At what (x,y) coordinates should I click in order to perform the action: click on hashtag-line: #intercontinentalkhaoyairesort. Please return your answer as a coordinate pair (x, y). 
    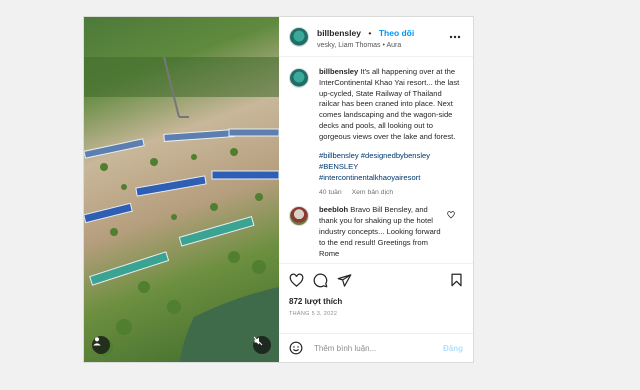
    Looking at the image, I should click on (391, 178).